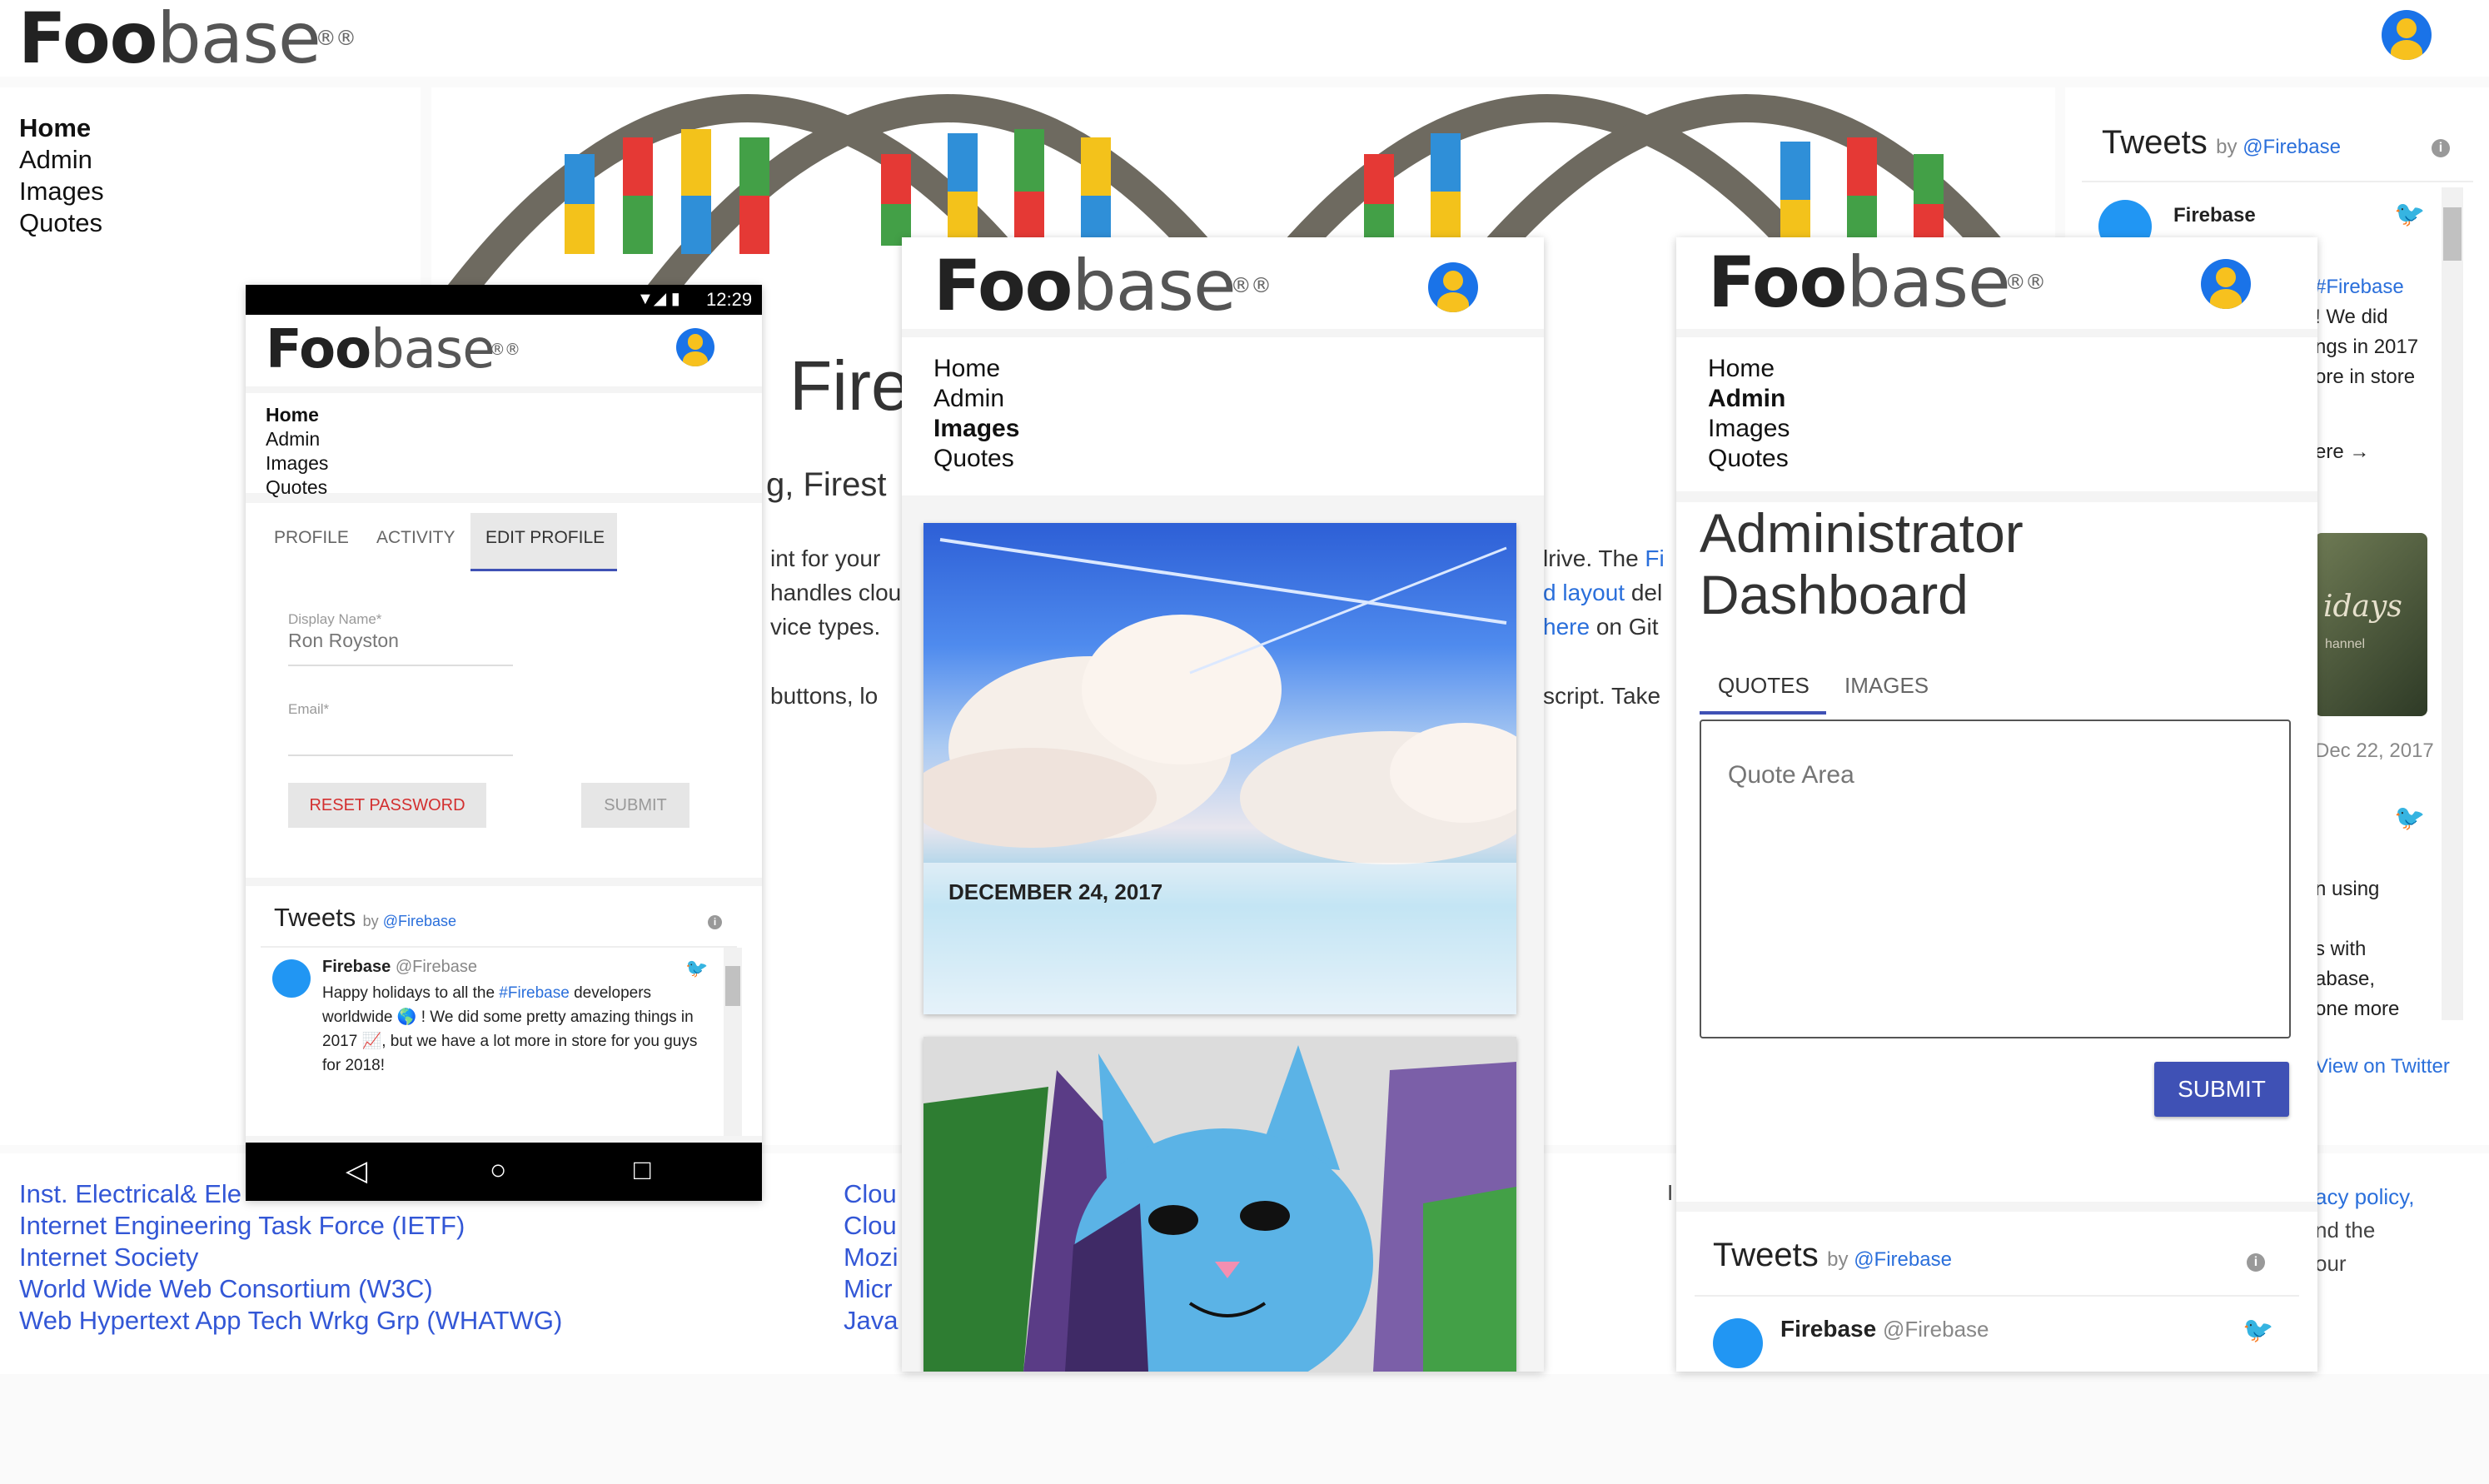 The width and height of the screenshot is (2489, 1484). I want to click on hero-link: d layout, so click(1584, 592).